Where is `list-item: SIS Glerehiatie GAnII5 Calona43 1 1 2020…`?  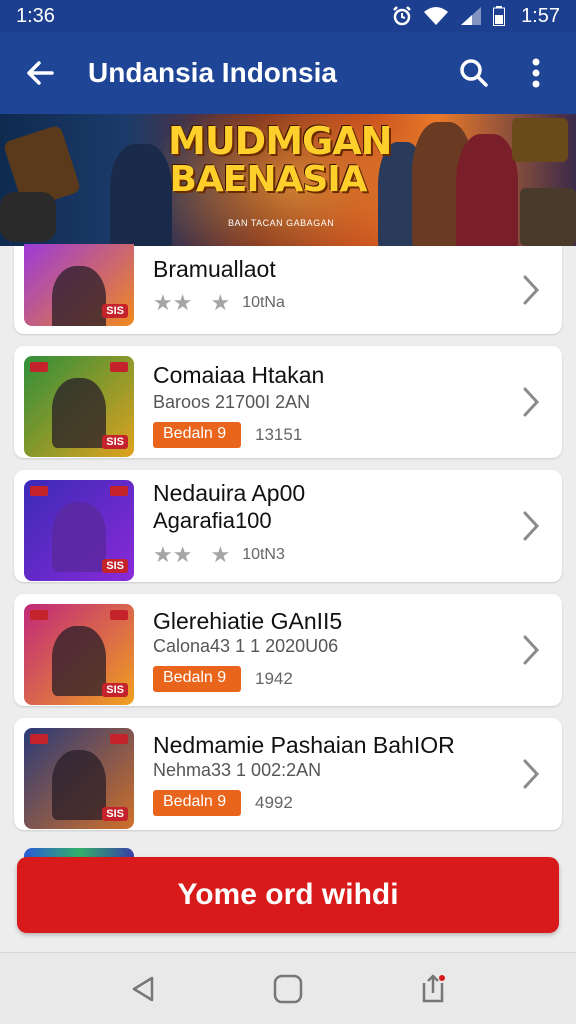 list-item: SIS Glerehiatie GAnII5 Calona43 1 1 2020… is located at coordinates (288, 650).